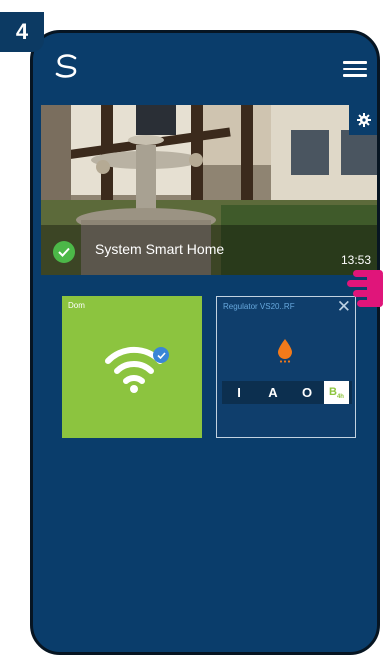 Image resolution: width=383 pixels, height=659 pixels. What do you see at coordinates (333, 392) in the screenshot?
I see `mode-boost-label: B` at bounding box center [333, 392].